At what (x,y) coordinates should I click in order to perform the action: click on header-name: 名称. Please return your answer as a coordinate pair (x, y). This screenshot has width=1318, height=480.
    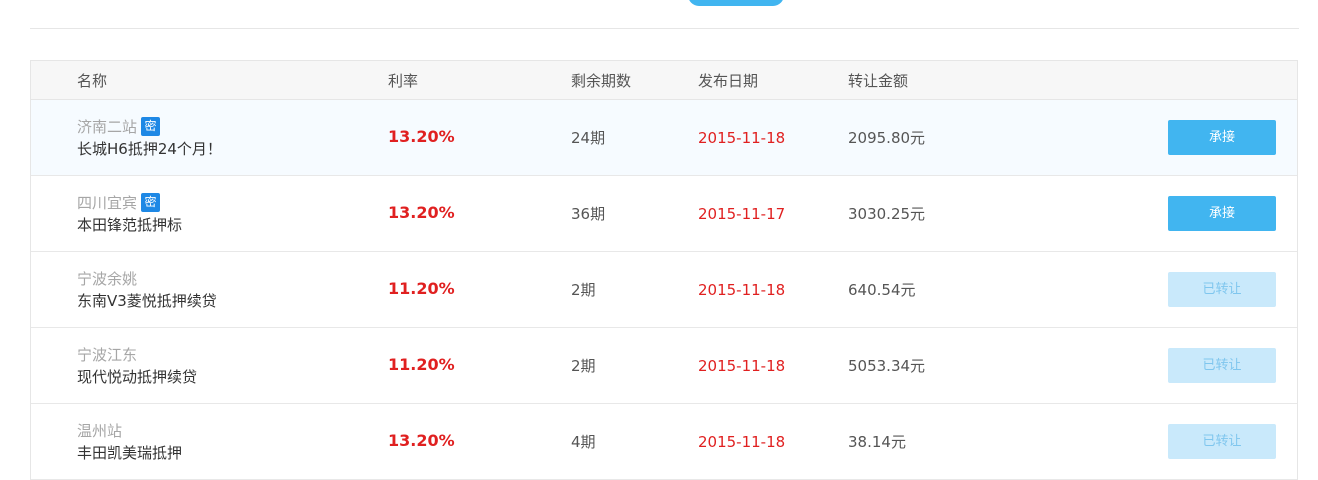
    Looking at the image, I should click on (92, 81).